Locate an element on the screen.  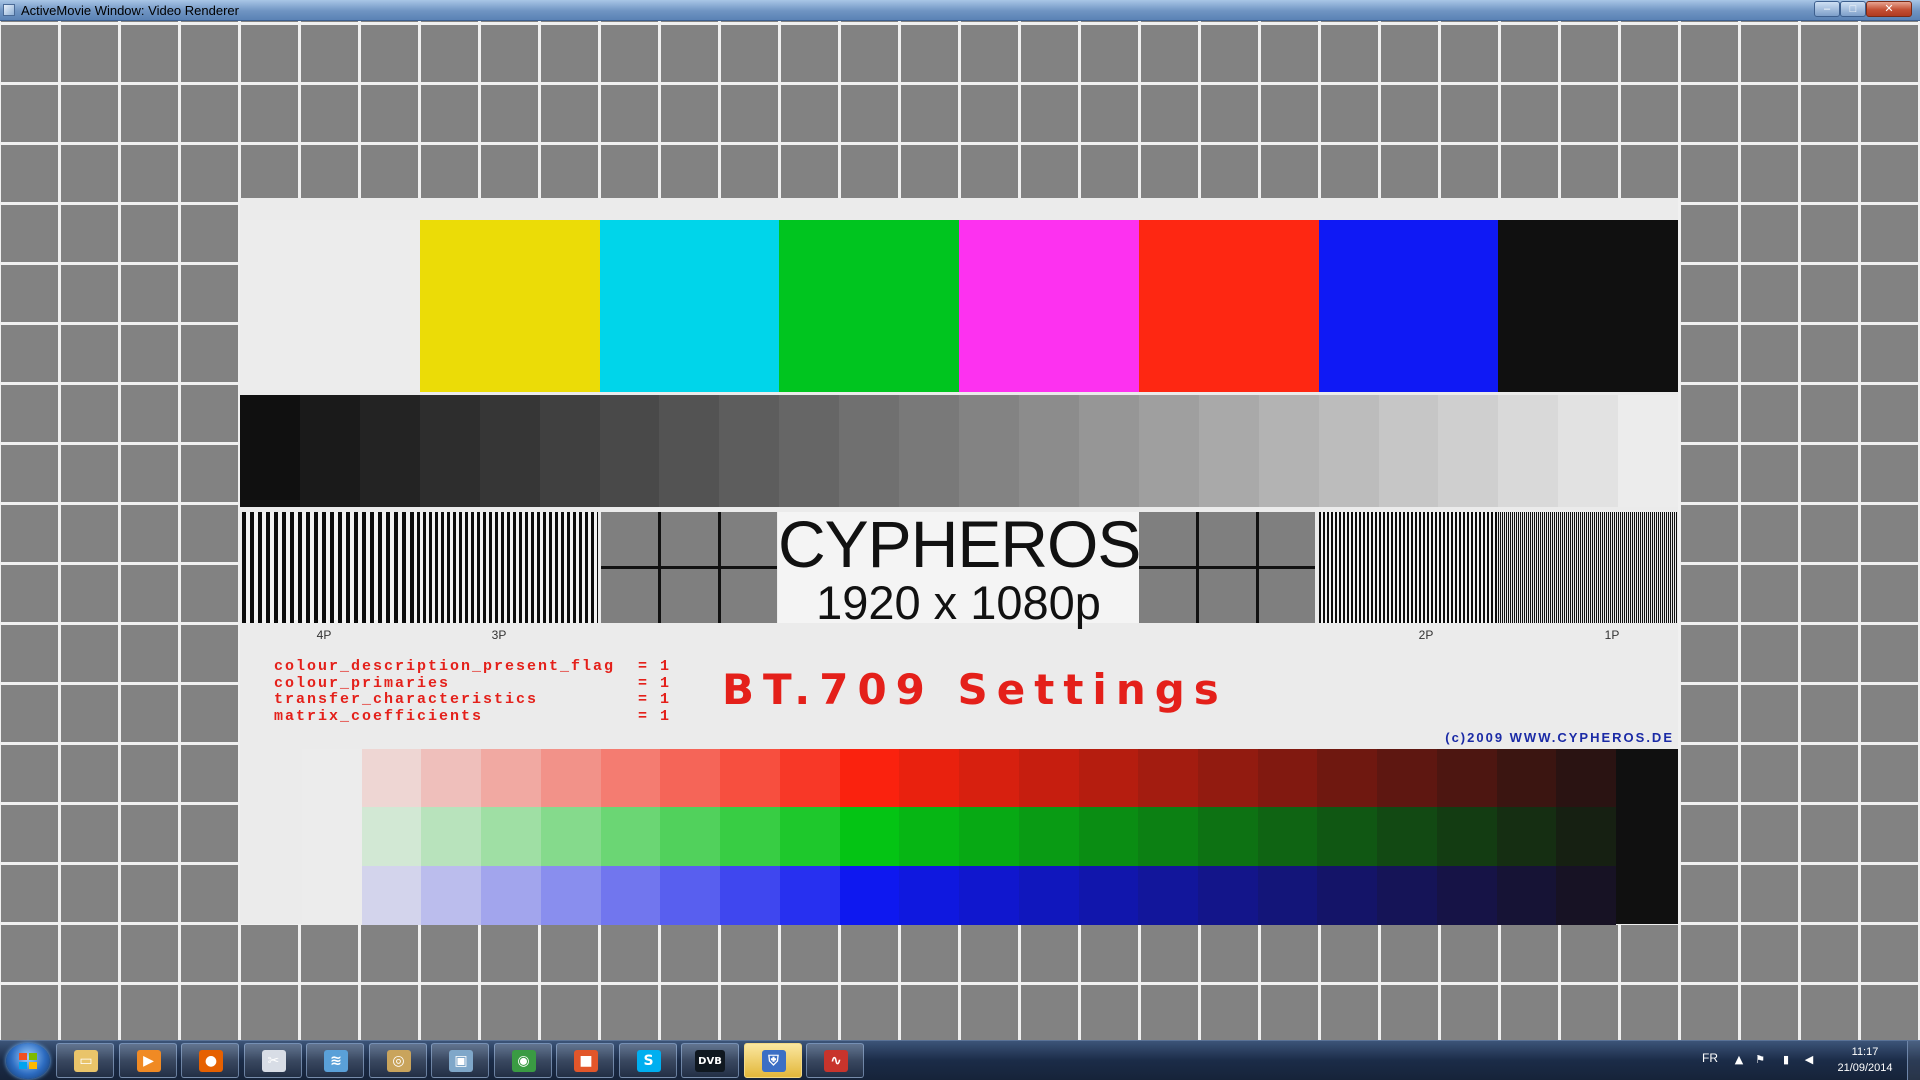
clock-date: 21/09/2014 is located at coordinates (1865, 1068).